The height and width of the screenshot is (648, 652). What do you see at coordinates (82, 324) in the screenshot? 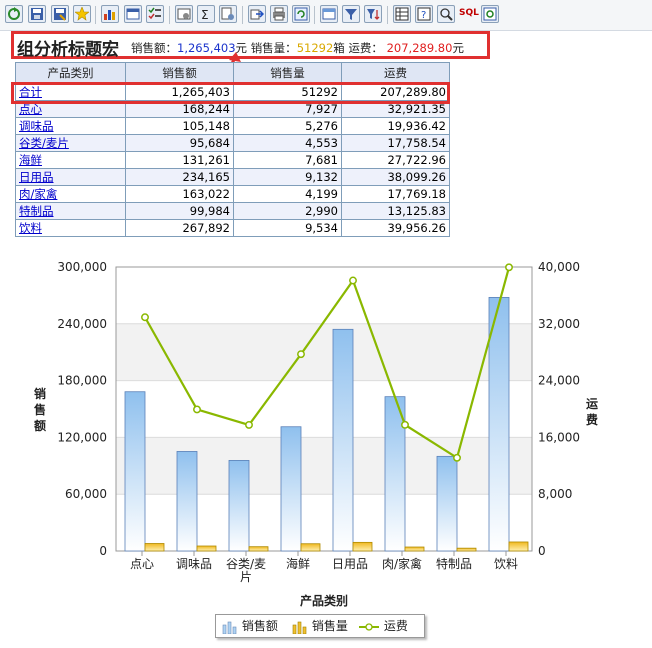
I see `y-tick-label: 240,000` at bounding box center [82, 324].